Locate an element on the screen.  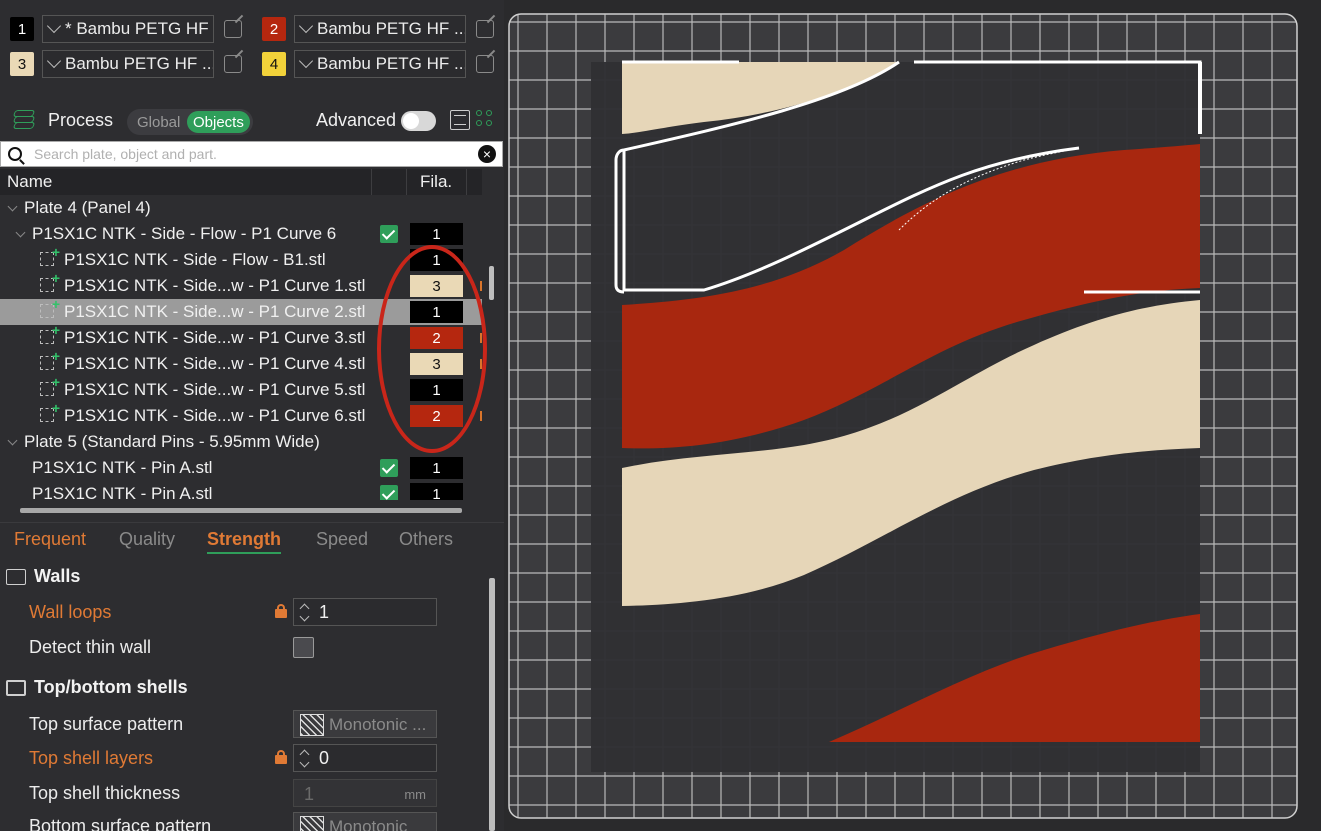
part-label: P1SX1C NTK - Side...w - P1 Curve 6.stl is located at coordinates (215, 415).